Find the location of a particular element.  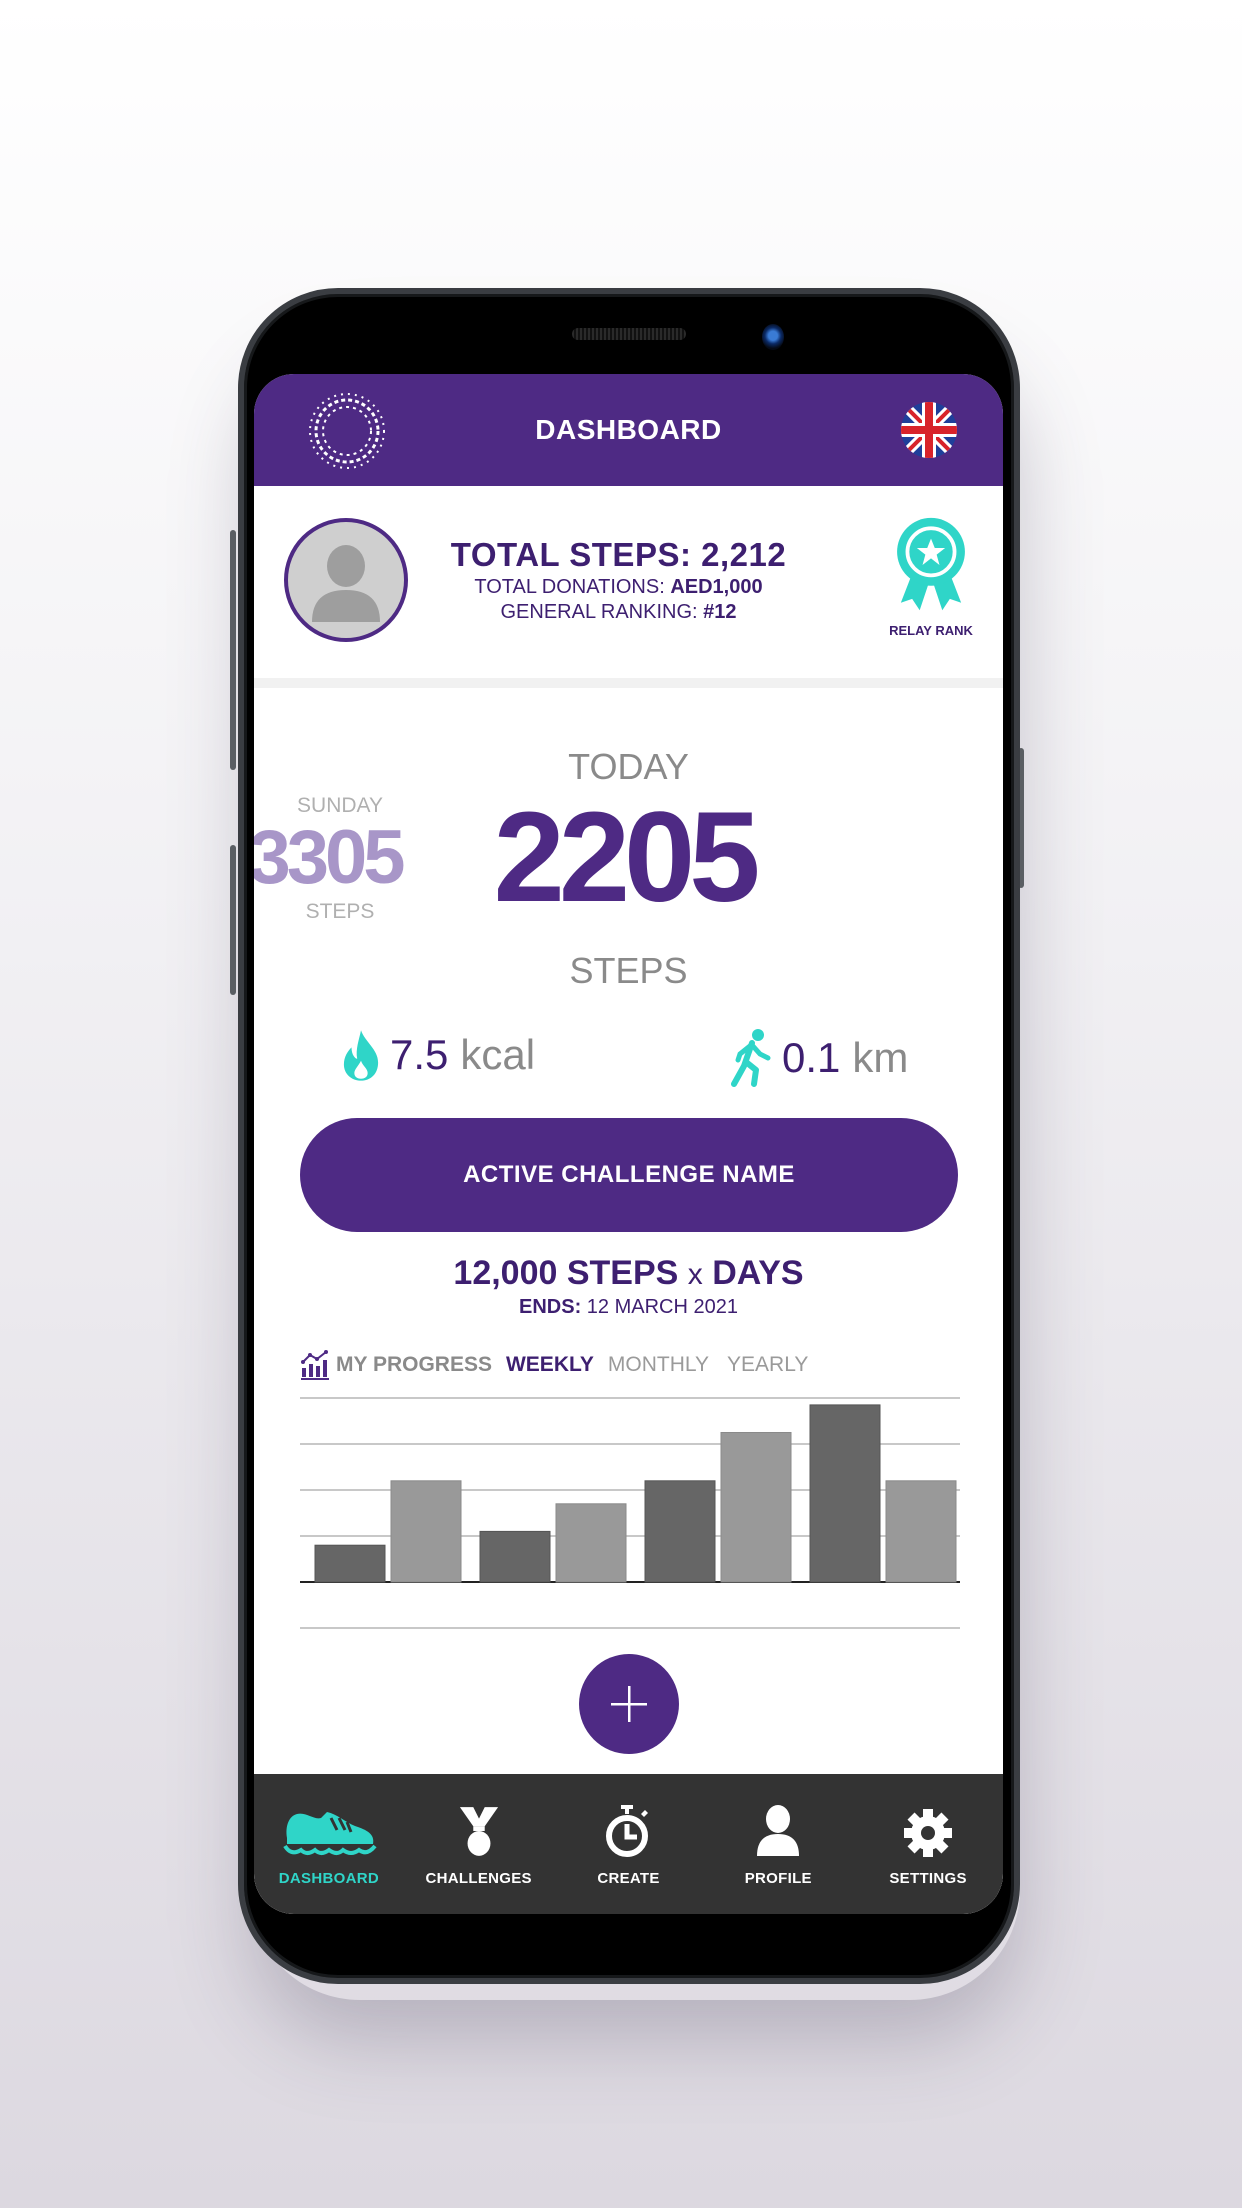

avatar is located at coordinates (346, 580).